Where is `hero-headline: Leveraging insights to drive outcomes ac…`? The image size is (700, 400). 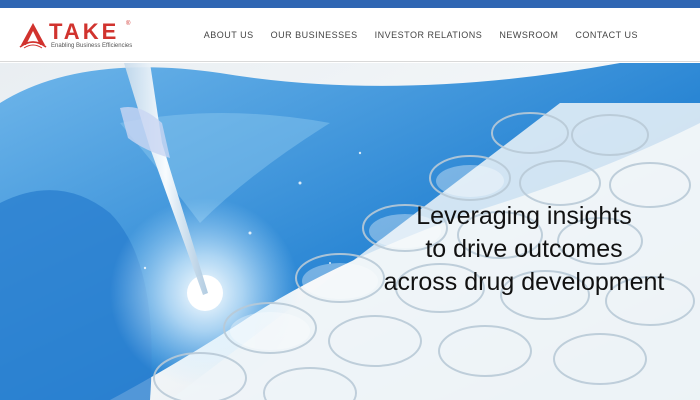
hero-headline: Leveraging insights to drive outcomes ac… is located at coordinates (524, 249).